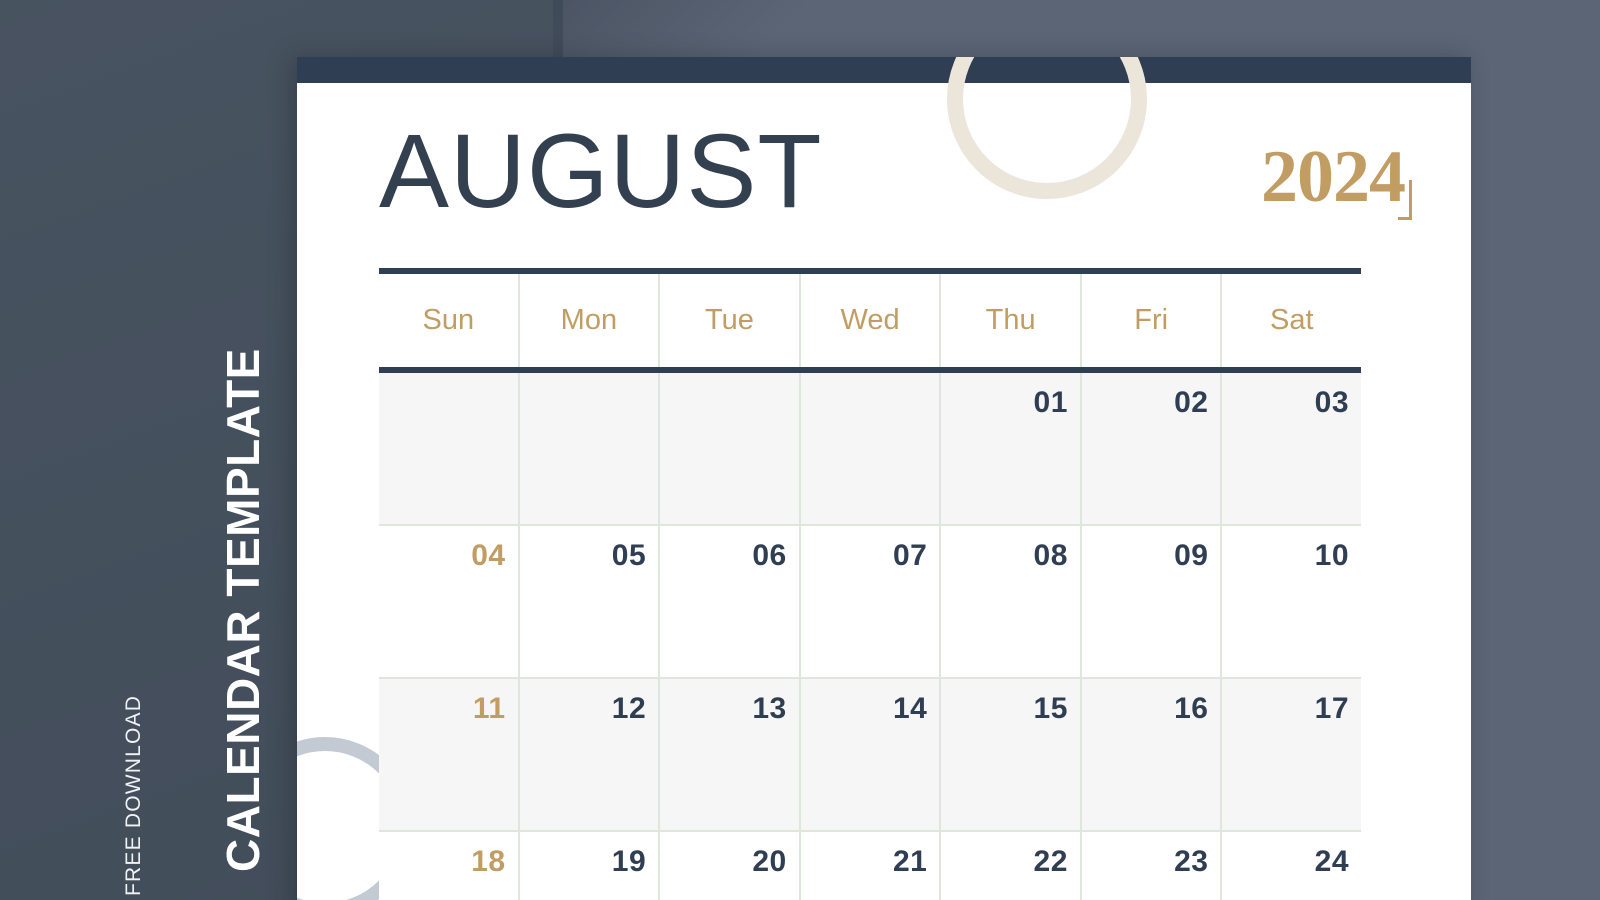  What do you see at coordinates (884, 70) in the screenshot?
I see `card-top-bar` at bounding box center [884, 70].